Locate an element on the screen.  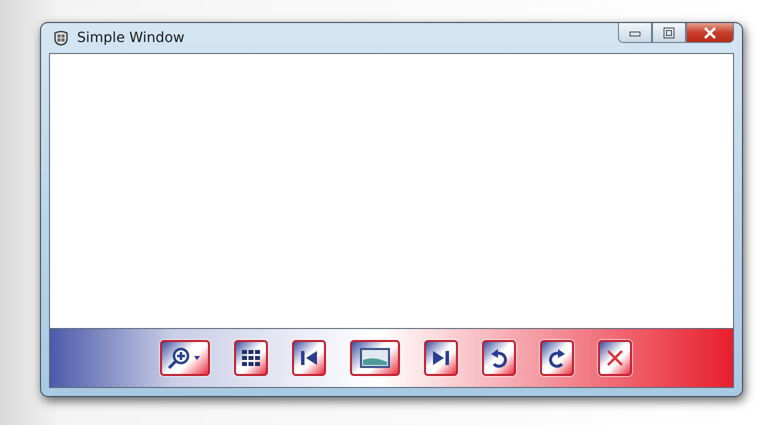
rotate-right-icon is located at coordinates (557, 358).